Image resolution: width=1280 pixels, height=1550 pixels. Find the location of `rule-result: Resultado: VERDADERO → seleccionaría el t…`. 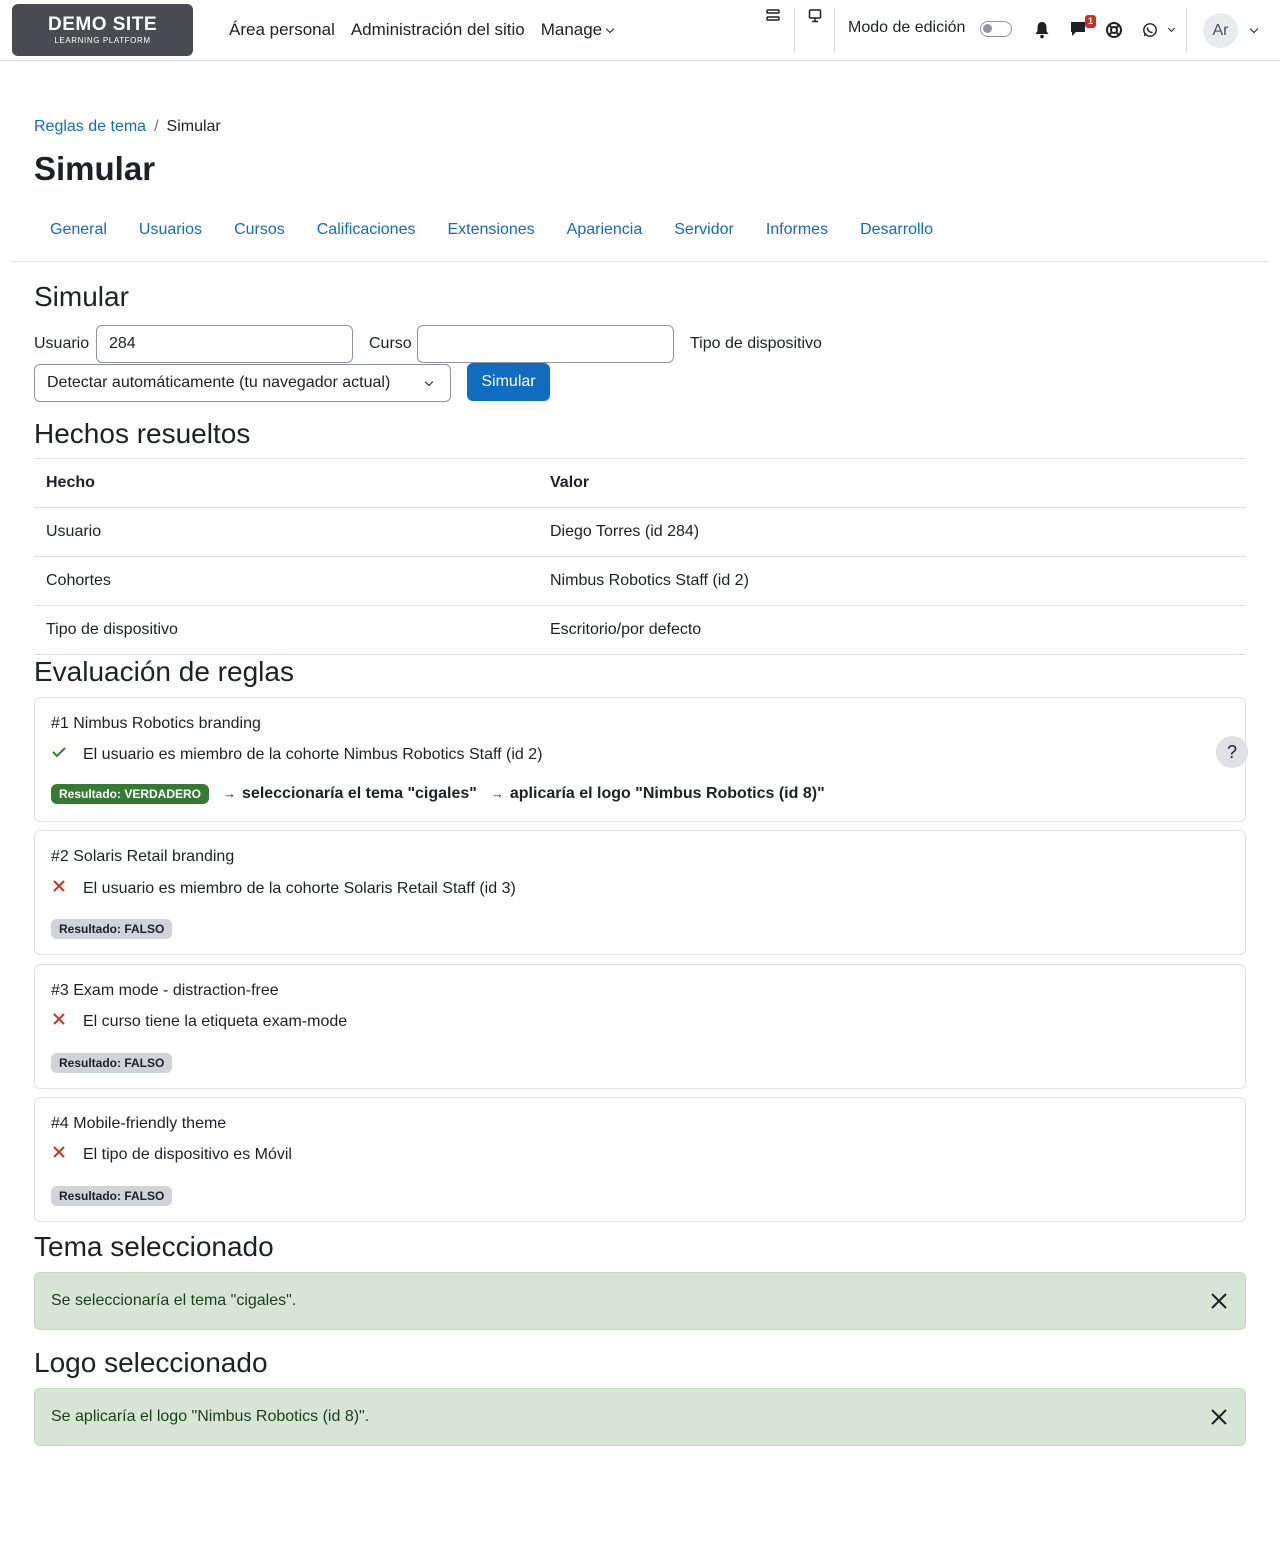

rule-result: Resultado: VERDADERO → seleccionaría el t… is located at coordinates (438, 794).